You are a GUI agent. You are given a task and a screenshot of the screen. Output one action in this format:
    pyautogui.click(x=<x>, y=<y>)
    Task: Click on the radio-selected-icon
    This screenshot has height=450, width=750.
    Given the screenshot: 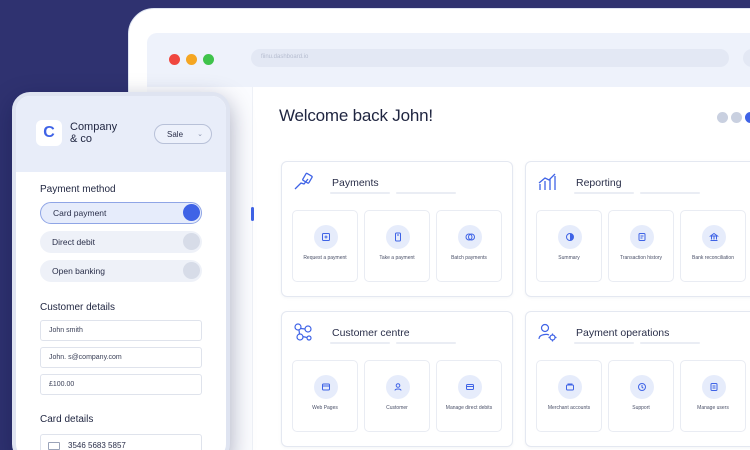 What is the action you would take?
    pyautogui.click(x=191, y=212)
    